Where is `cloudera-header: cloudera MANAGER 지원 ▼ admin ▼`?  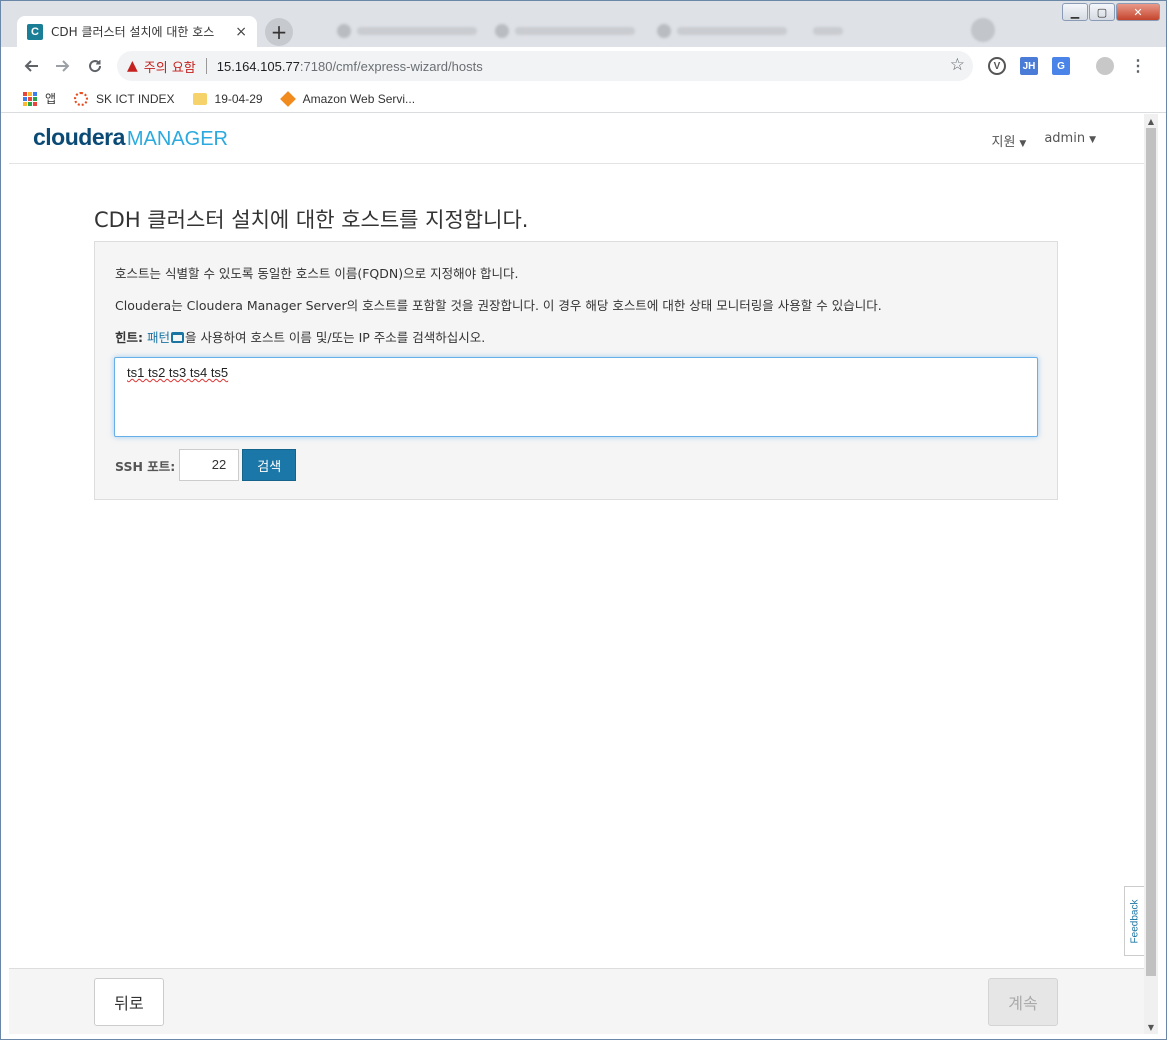 cloudera-header: cloudera MANAGER 지원 ▼ admin ▼ is located at coordinates (576, 139).